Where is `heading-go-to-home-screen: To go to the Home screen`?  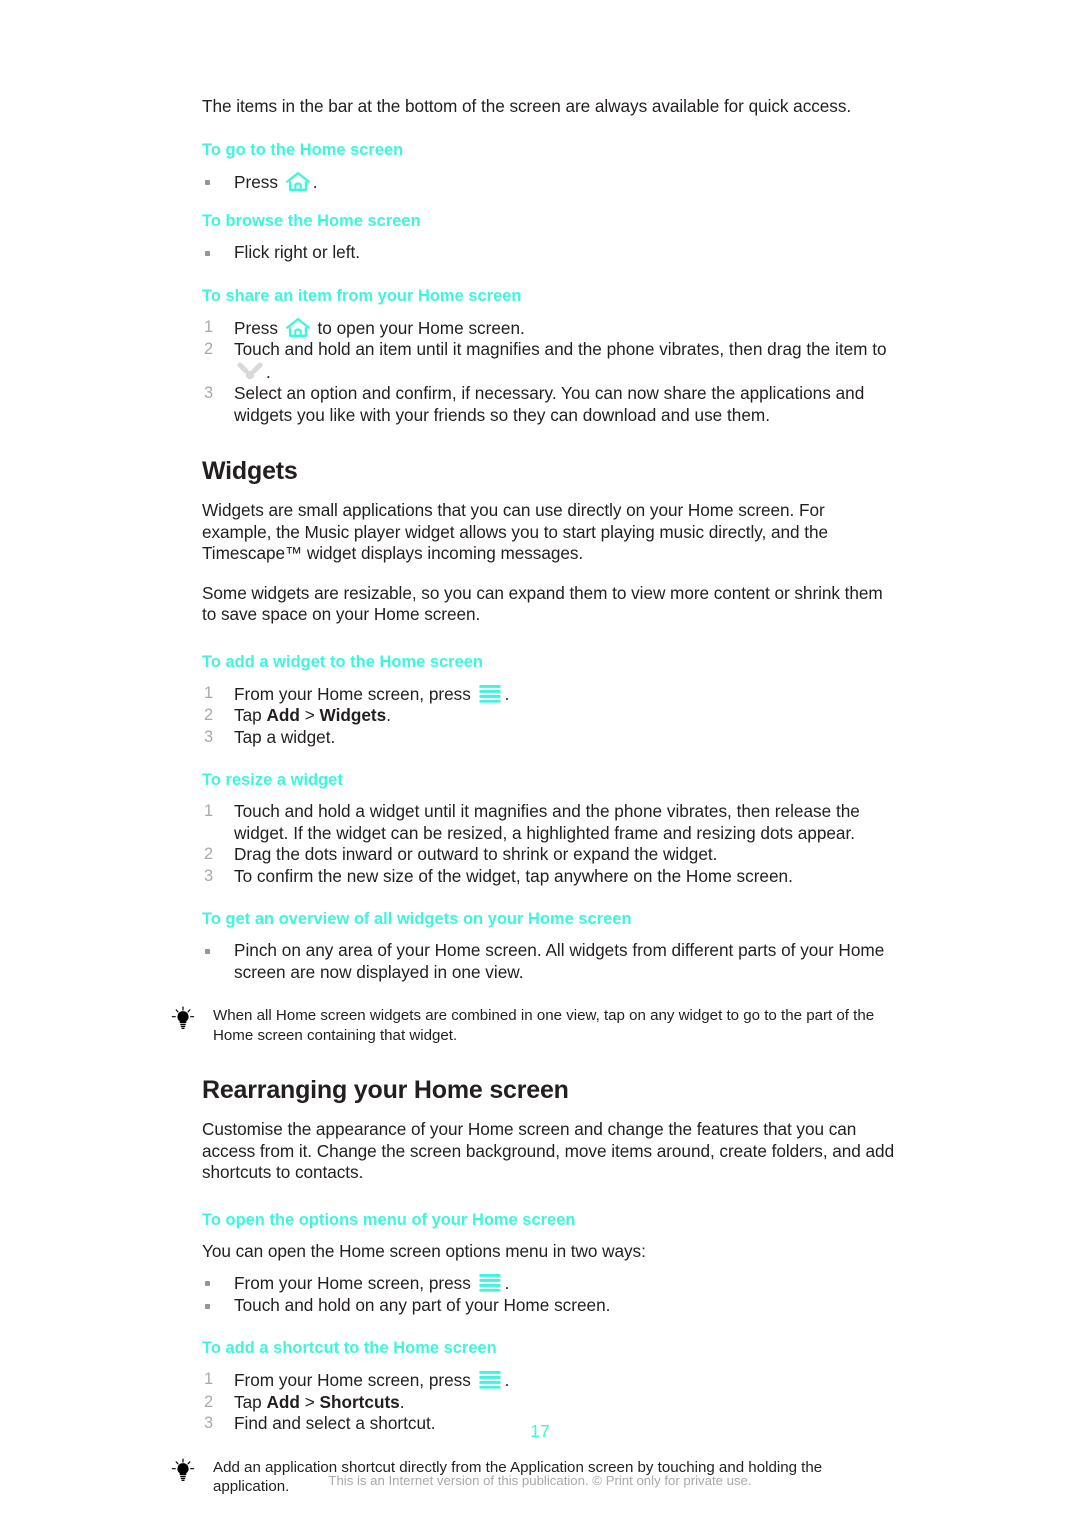
heading-go-to-home-screen: To go to the Home screen is located at coordinates (303, 149).